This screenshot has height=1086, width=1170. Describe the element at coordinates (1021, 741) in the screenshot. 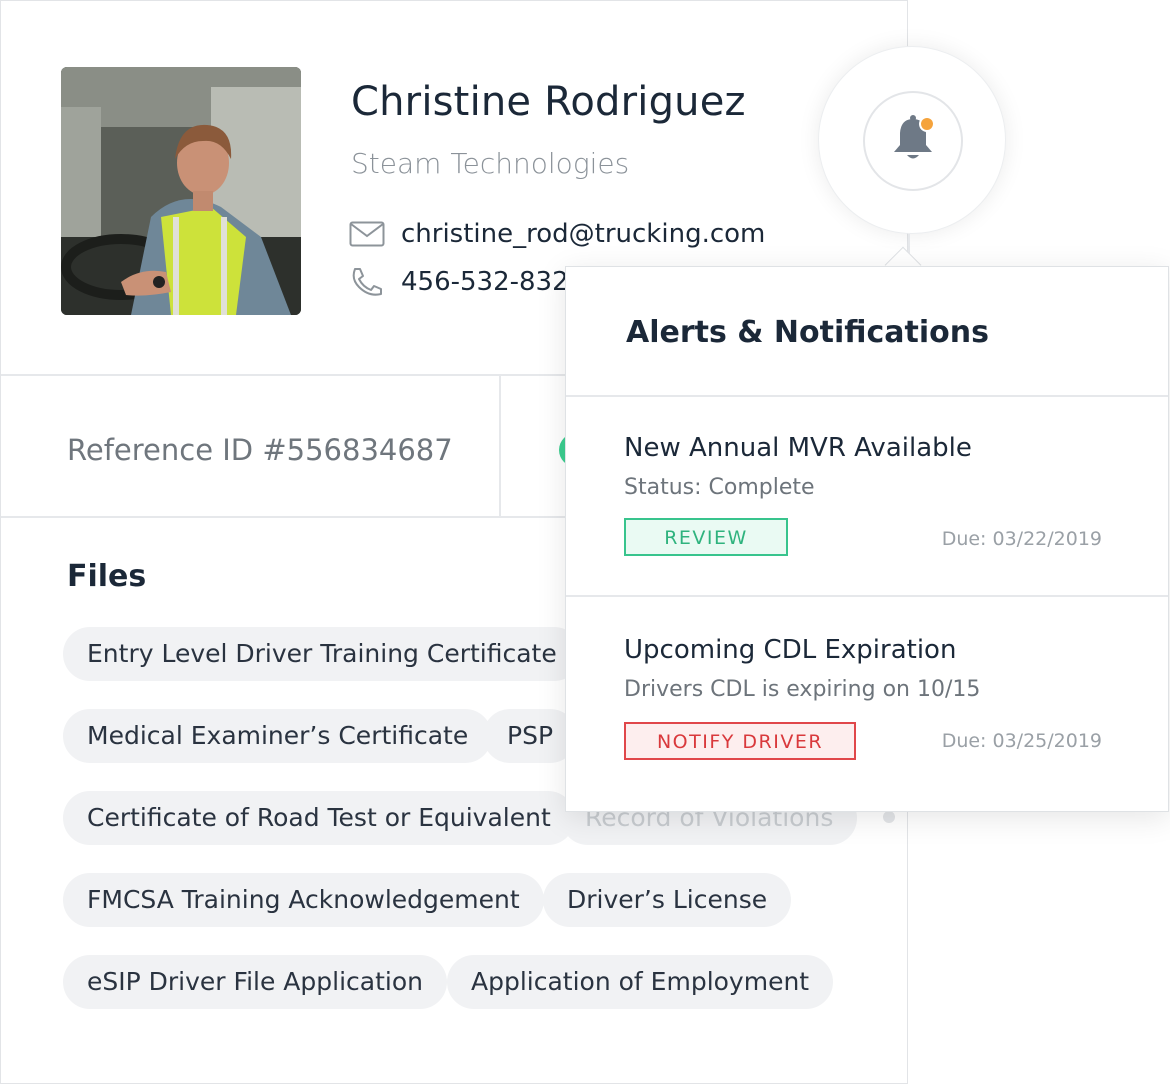

I see `alert-due-date: Due: 03/25/2019` at that location.